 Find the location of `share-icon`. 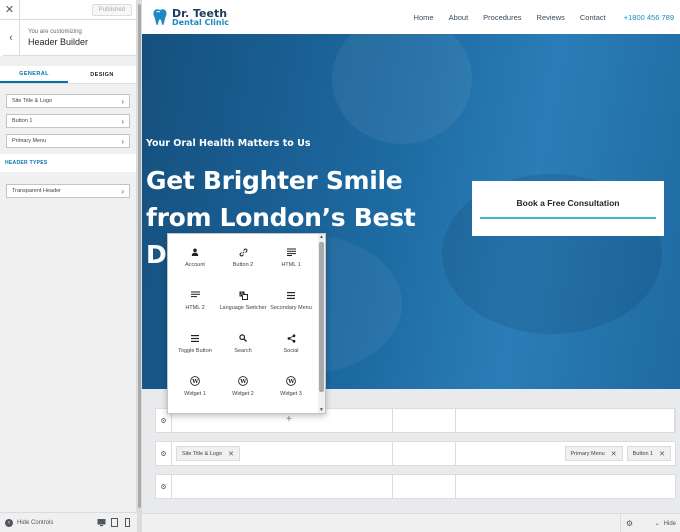

share-icon is located at coordinates (291, 338).